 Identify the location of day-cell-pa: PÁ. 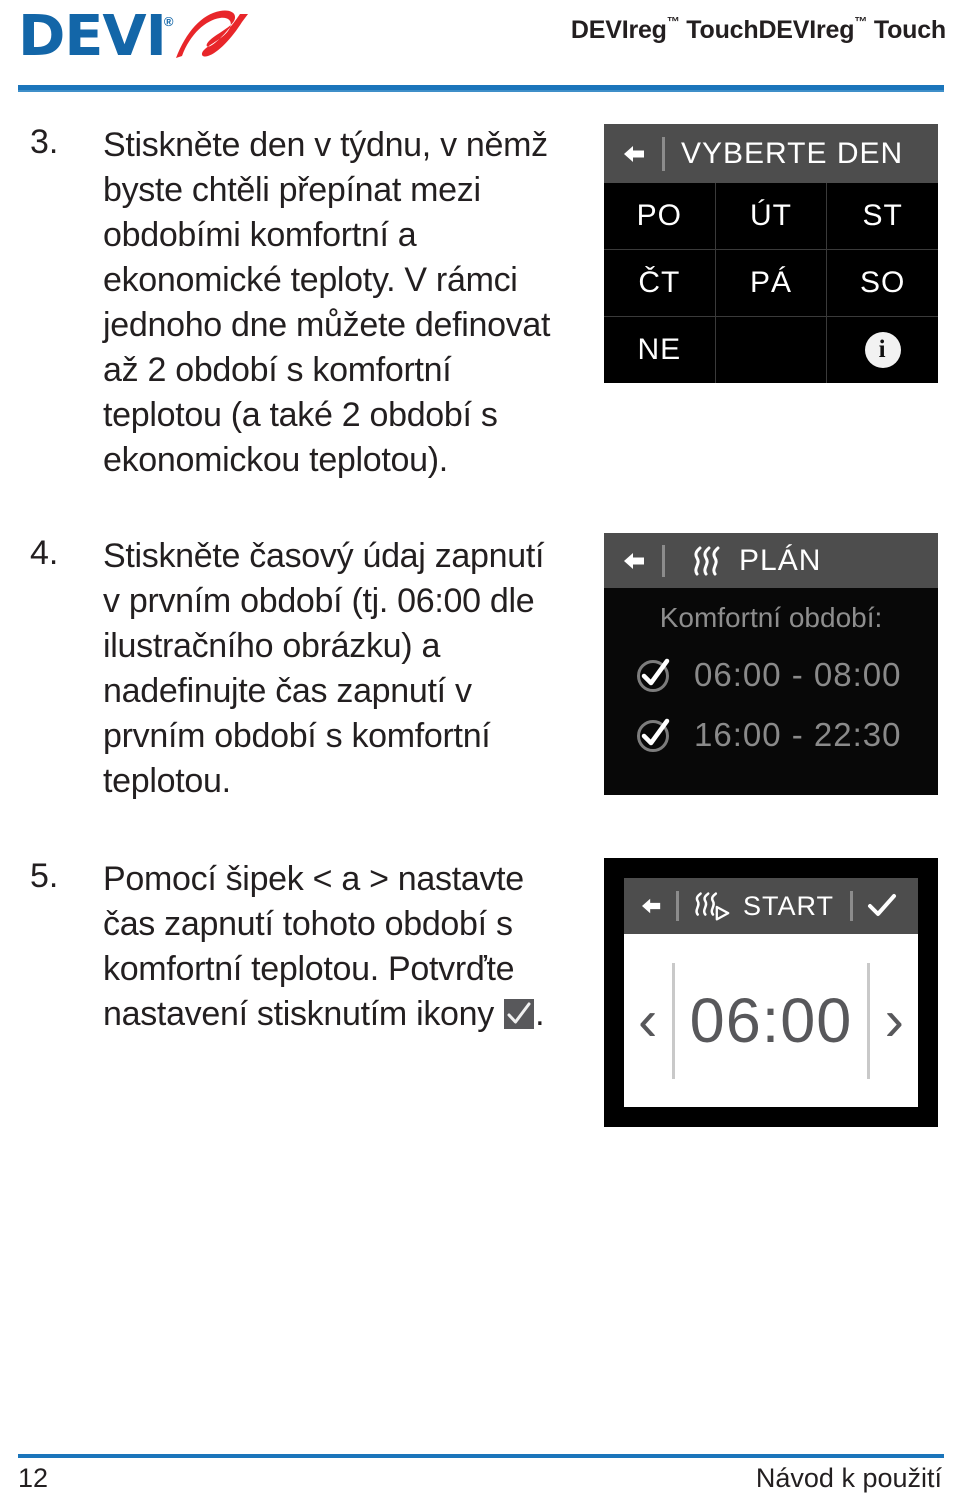
(771, 283).